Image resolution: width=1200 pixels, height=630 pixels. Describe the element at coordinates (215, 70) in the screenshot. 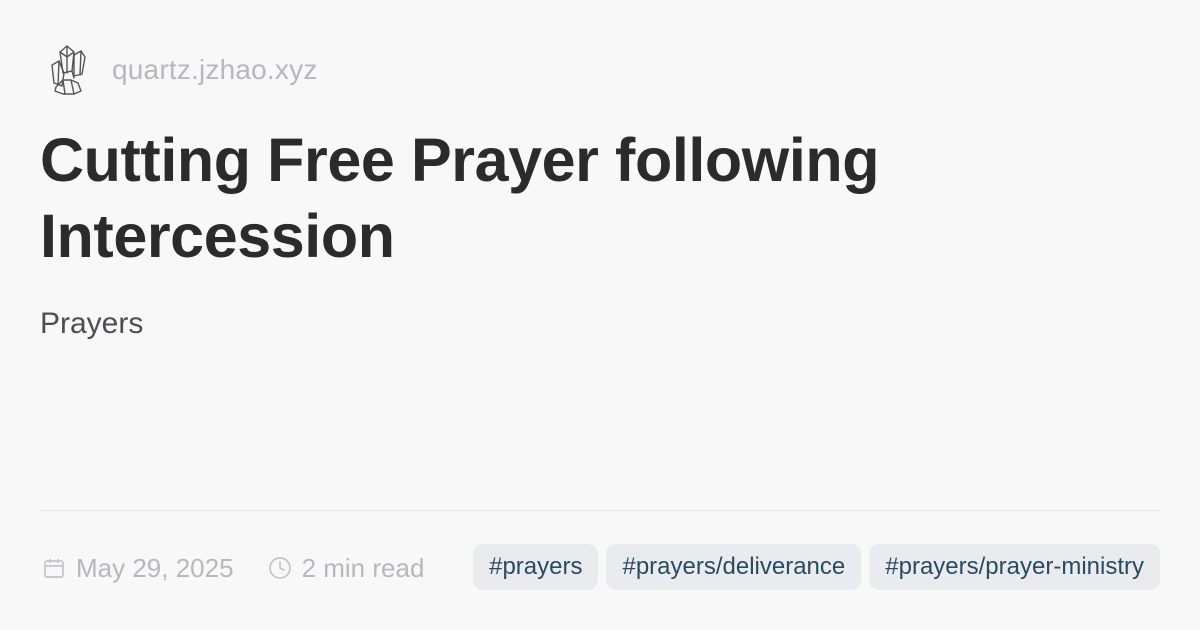

I see `site-url: quartz.jzhao.xyz` at that location.